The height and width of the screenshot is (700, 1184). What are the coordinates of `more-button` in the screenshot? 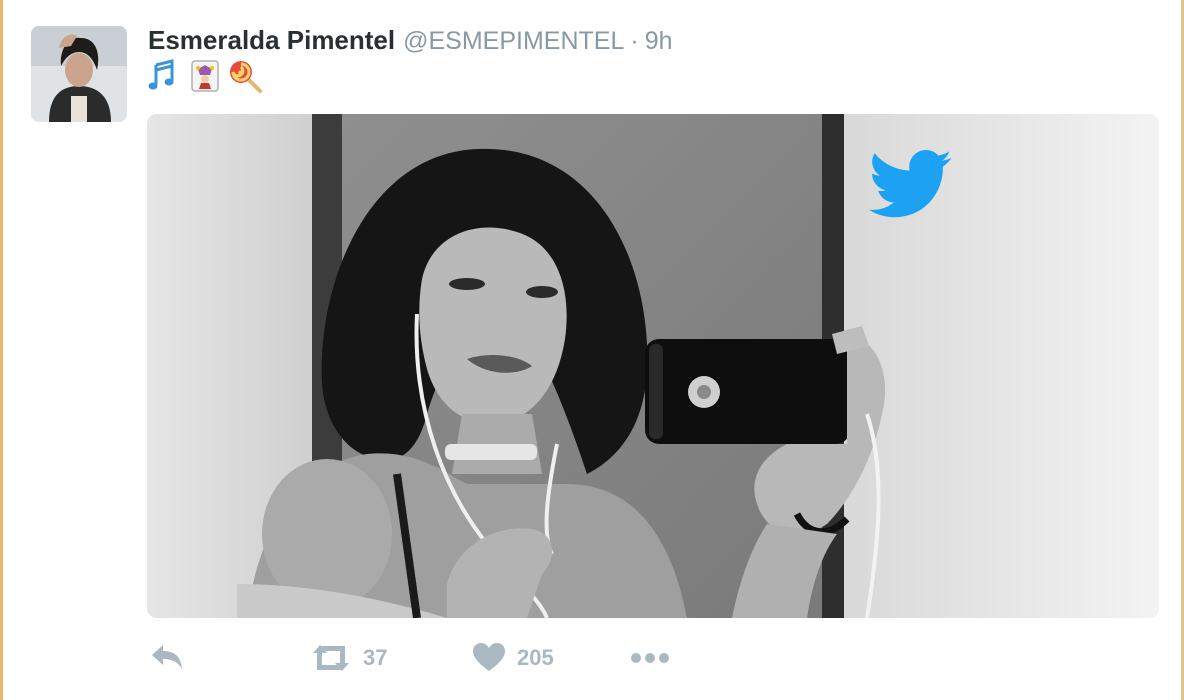 It's located at (650, 658).